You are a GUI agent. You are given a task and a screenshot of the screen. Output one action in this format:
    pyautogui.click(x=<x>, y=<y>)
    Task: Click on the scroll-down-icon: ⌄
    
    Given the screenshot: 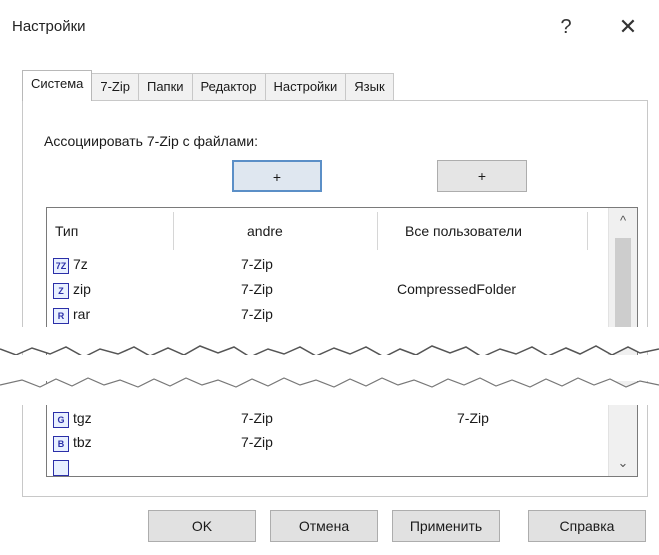 What is the action you would take?
    pyautogui.click(x=623, y=463)
    